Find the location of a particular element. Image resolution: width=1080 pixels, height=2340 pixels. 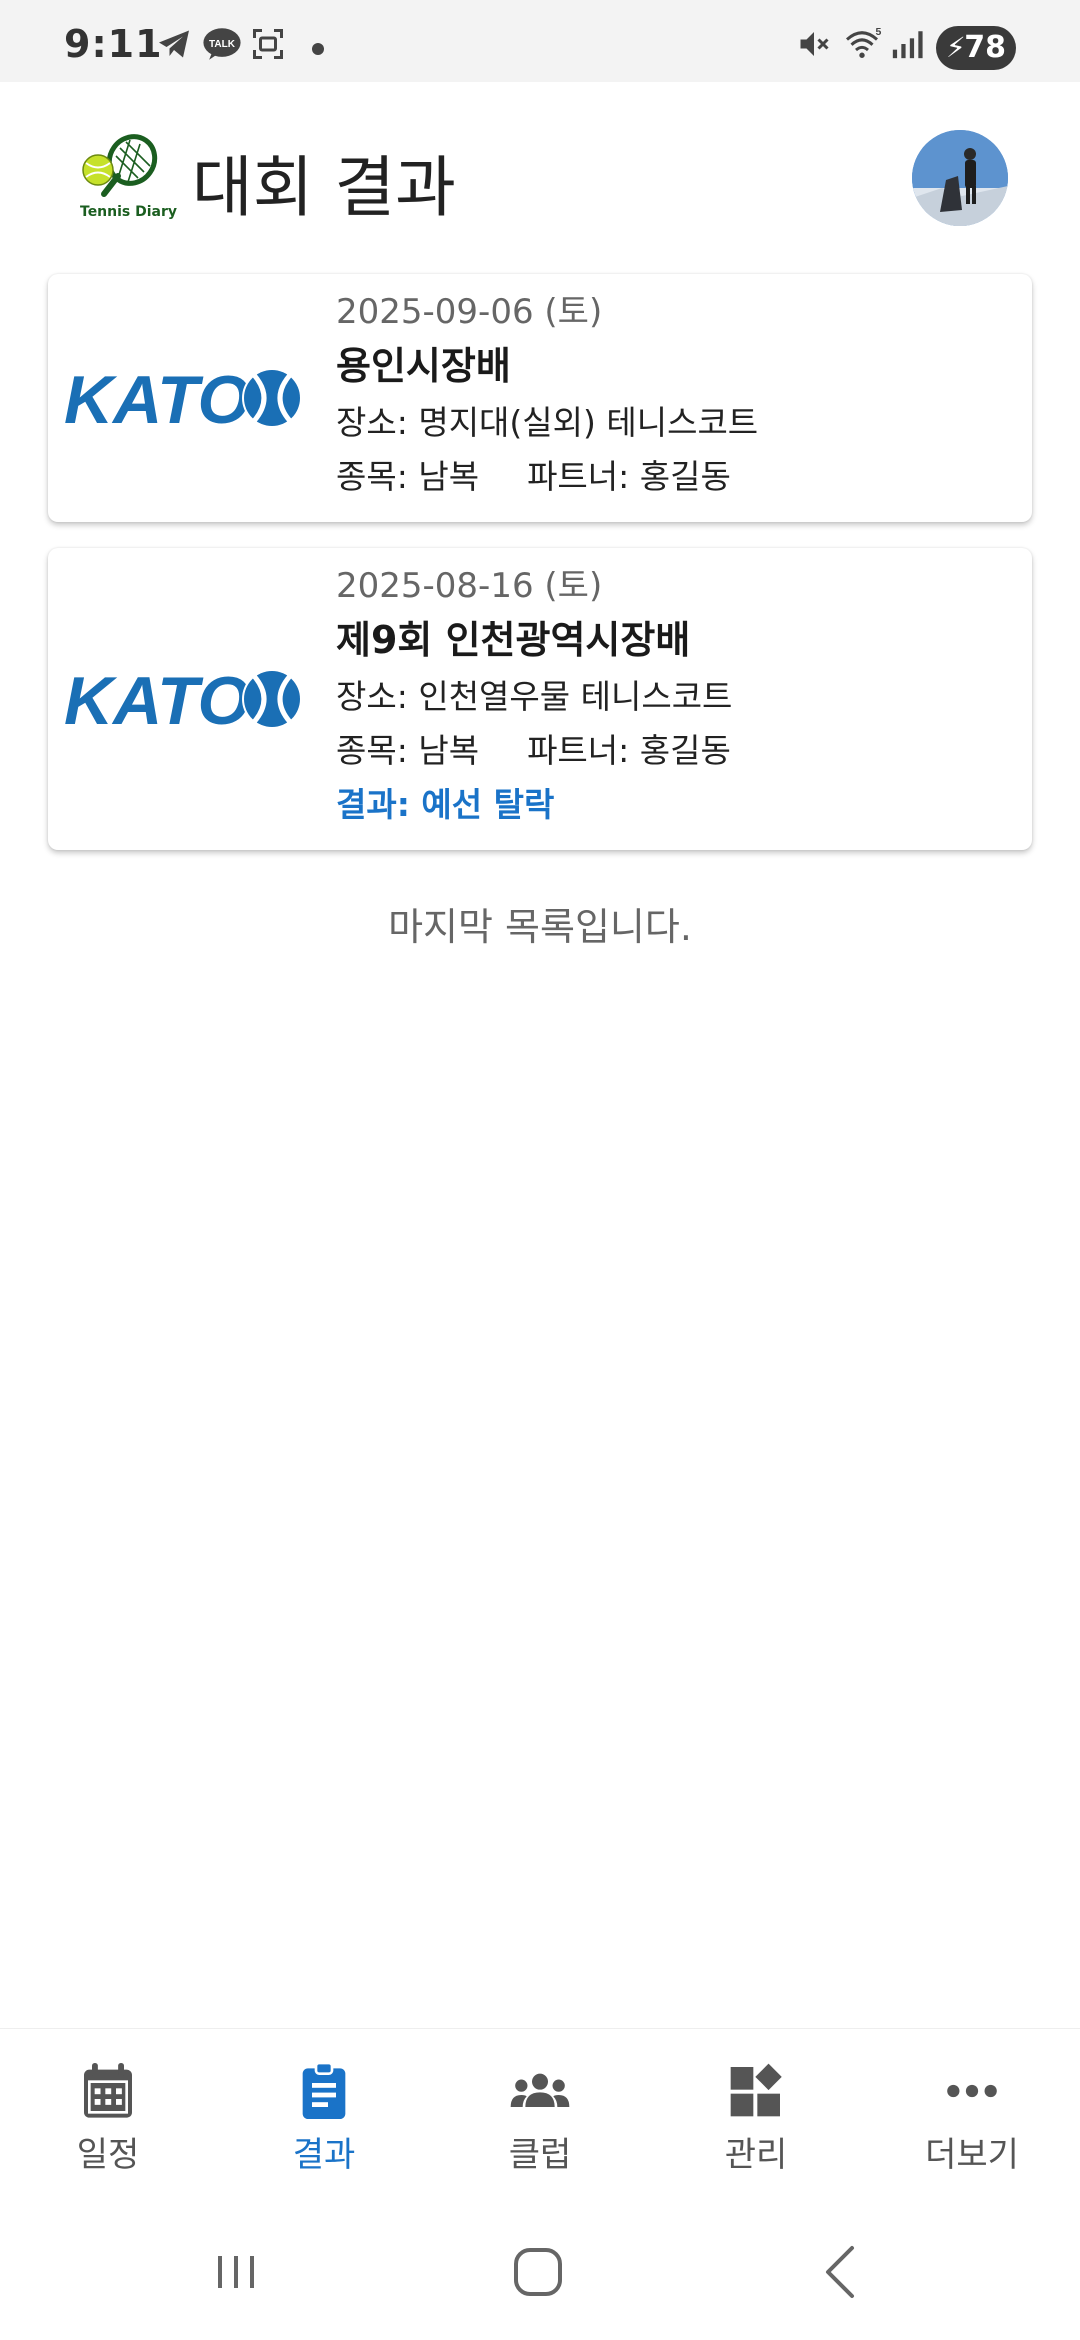

group-icon is located at coordinates (540, 2090).